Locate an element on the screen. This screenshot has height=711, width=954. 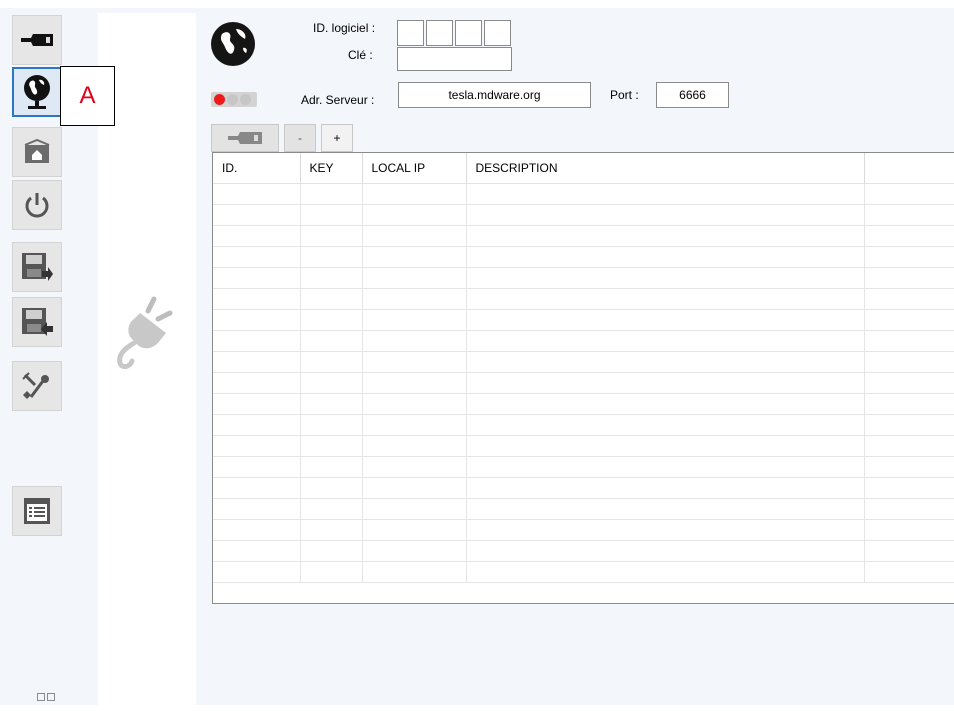
column-header-id: ID. is located at coordinates (257, 168).